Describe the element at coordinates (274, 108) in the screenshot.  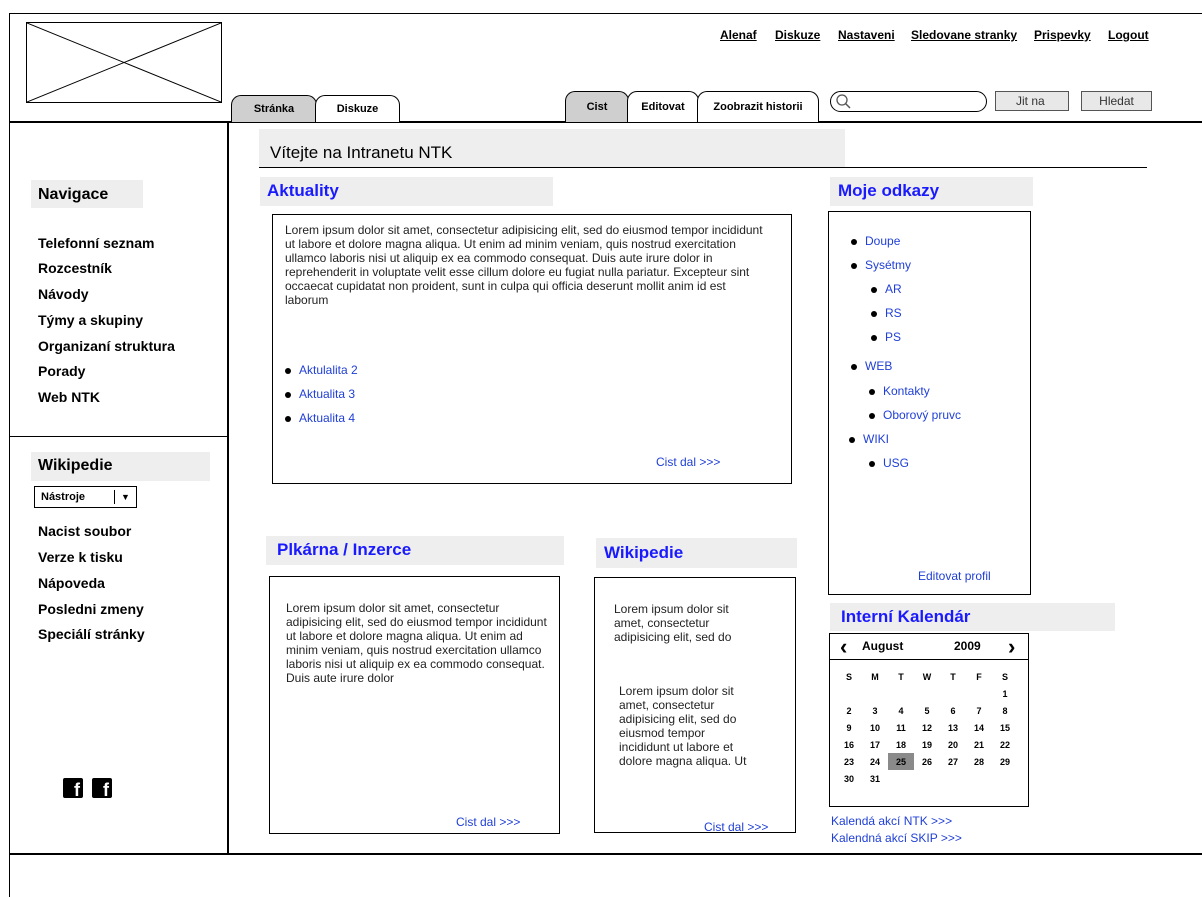
I see `tab-page: Stránka` at that location.